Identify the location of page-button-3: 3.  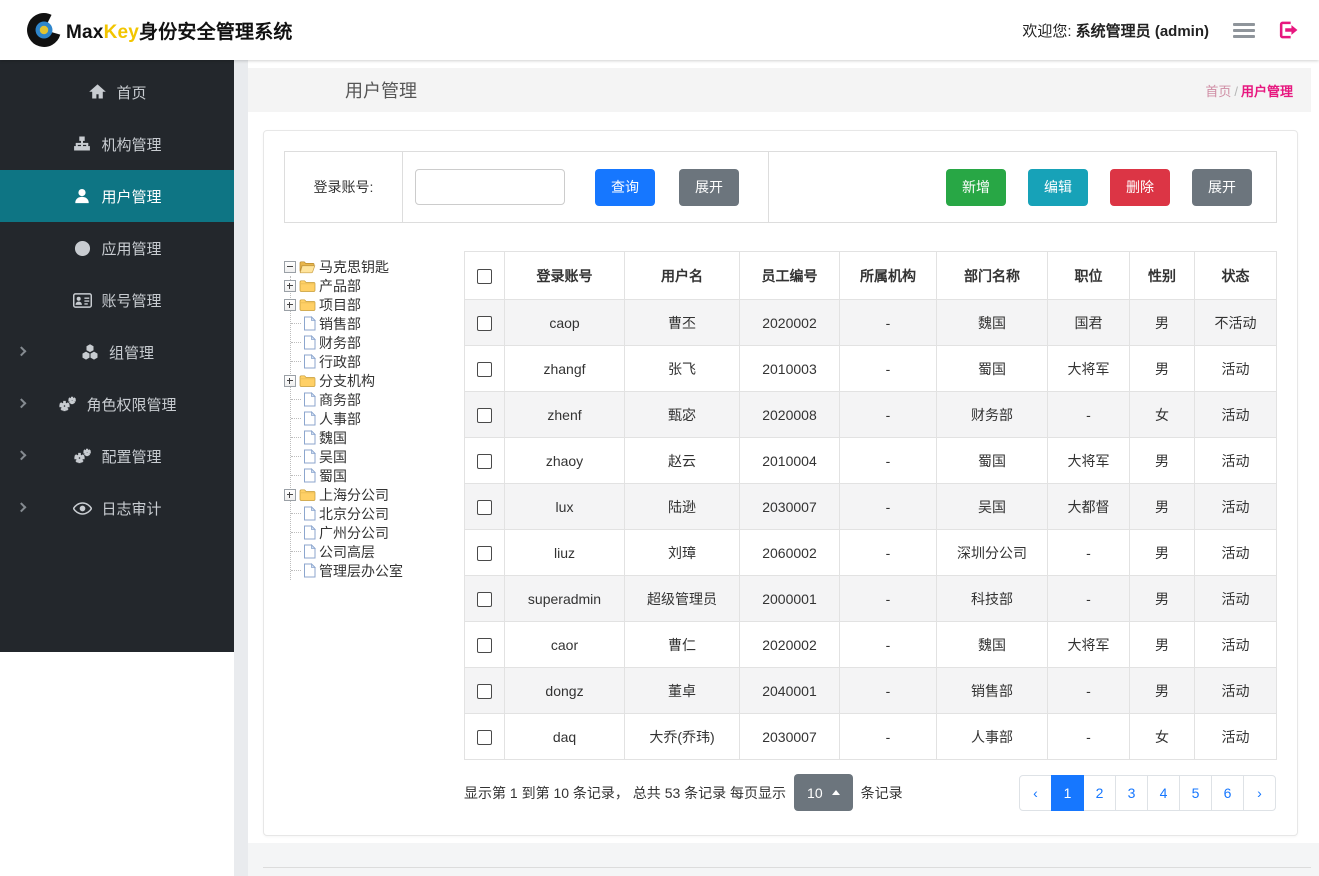
(1131, 792).